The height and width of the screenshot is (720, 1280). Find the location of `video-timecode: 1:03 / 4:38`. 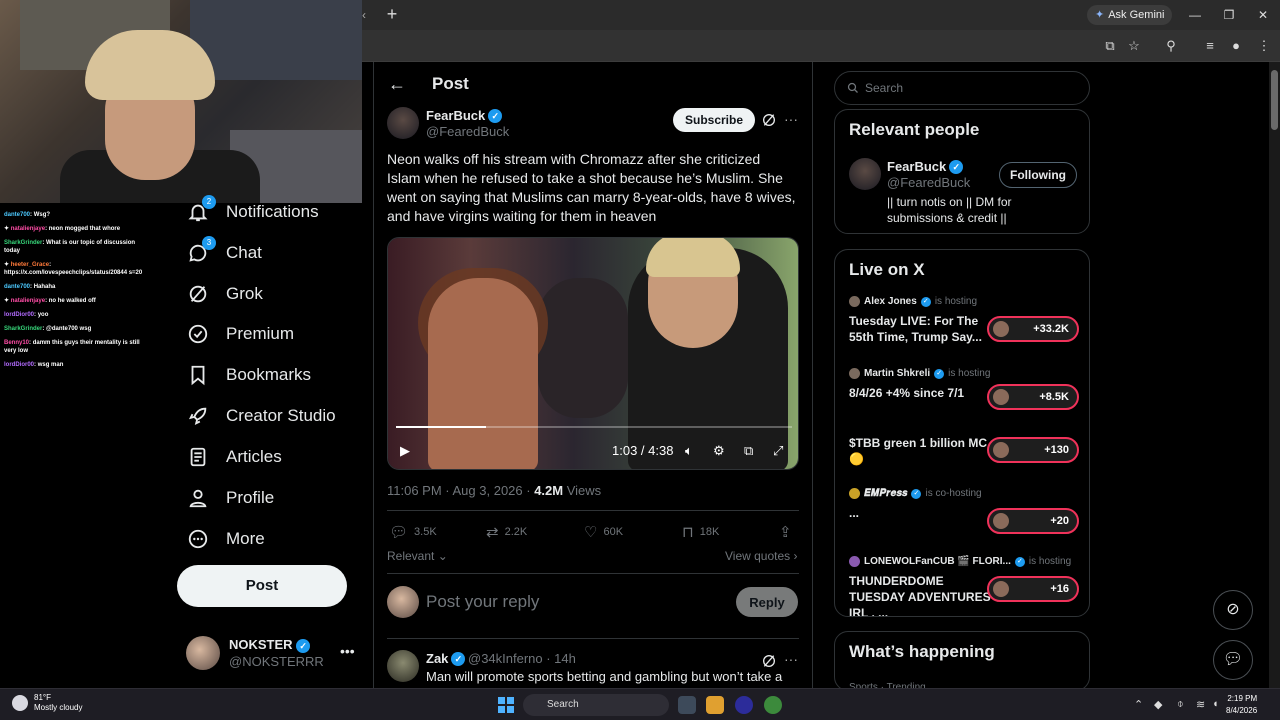

video-timecode: 1:03 / 4:38 is located at coordinates (643, 450).